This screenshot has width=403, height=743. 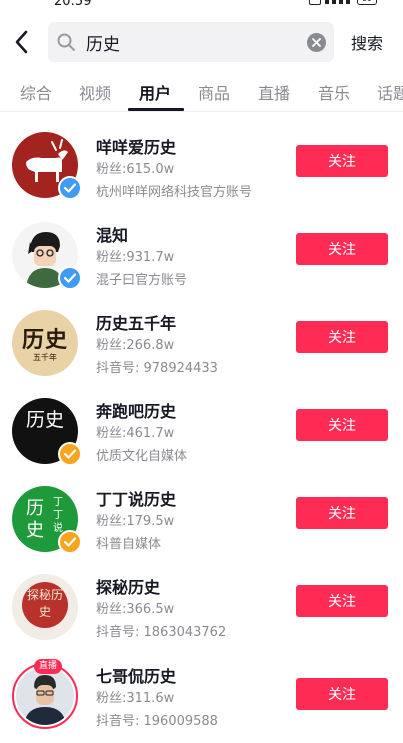 What do you see at coordinates (367, 42) in the screenshot?
I see `search-submit-button: 搜索` at bounding box center [367, 42].